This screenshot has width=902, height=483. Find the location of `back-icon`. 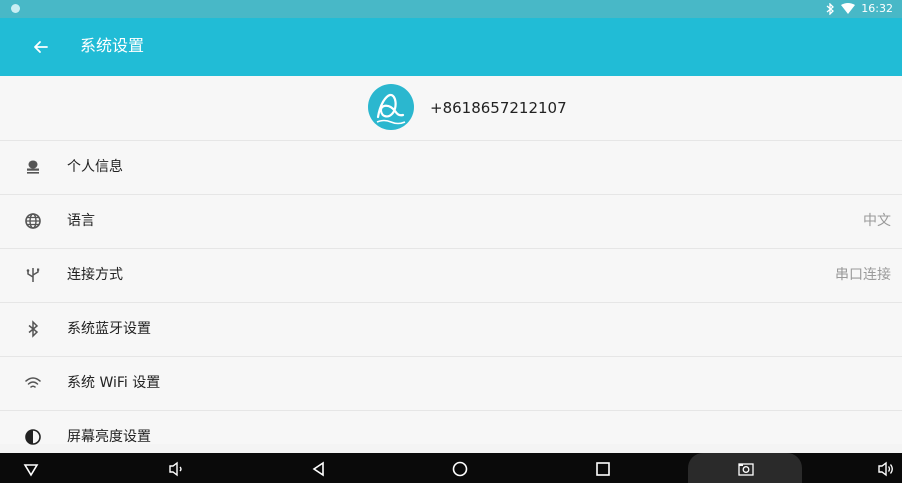

back-icon is located at coordinates (319, 469).